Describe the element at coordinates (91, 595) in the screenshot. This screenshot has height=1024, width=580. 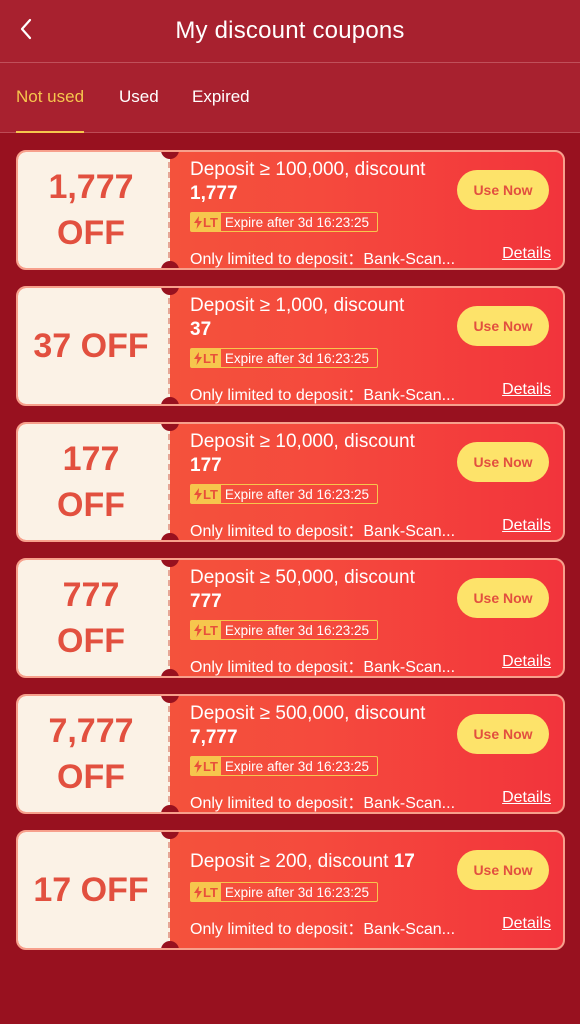
I see `coupon-amount-value: 777` at that location.